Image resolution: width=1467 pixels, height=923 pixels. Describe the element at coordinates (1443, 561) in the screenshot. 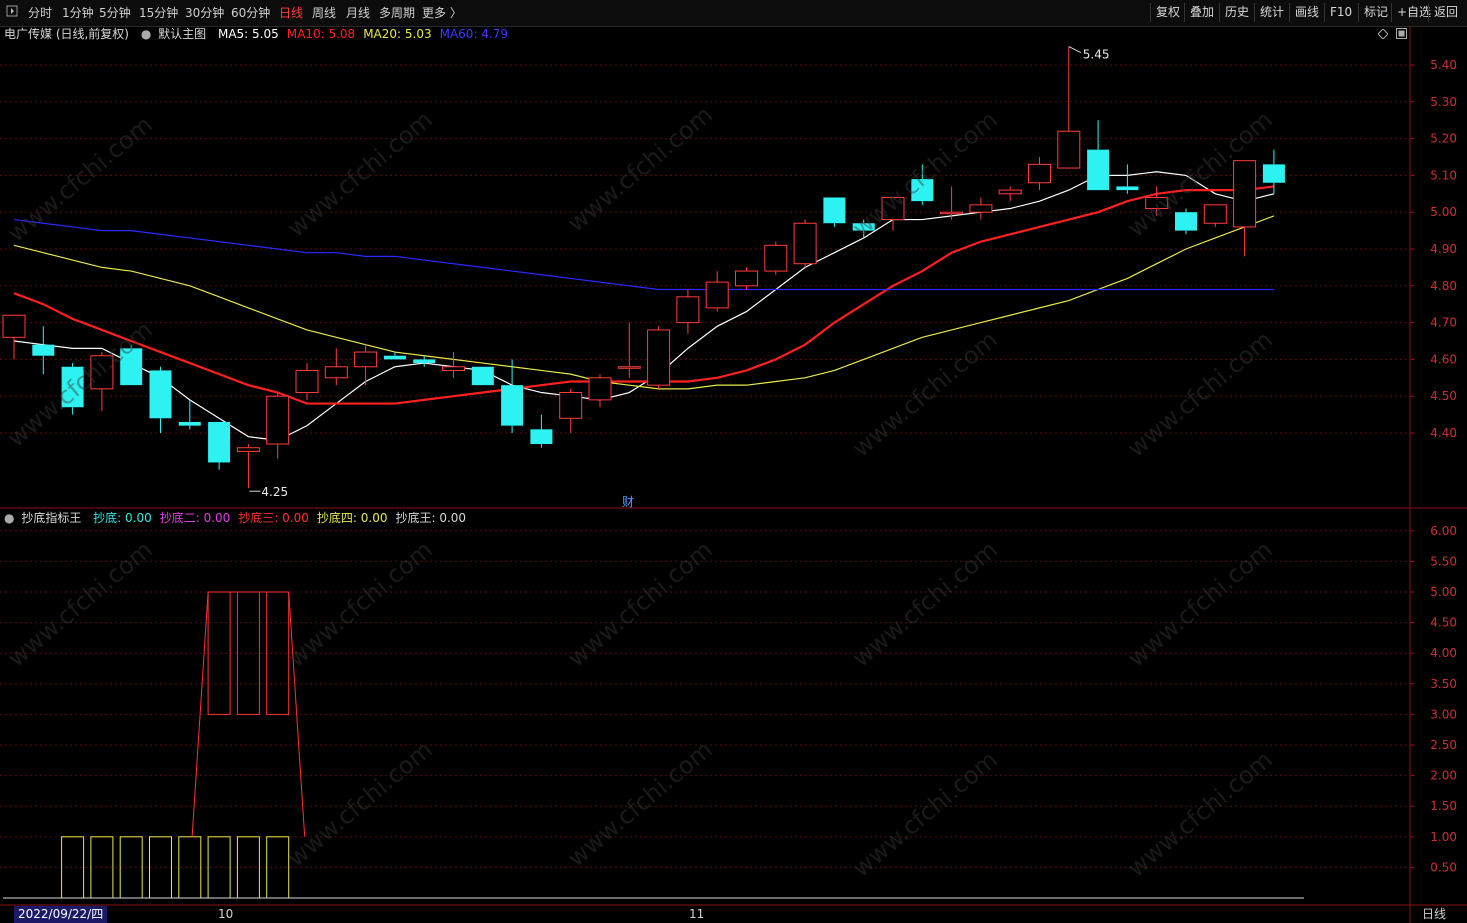

I see `indicator-tick-label: 5.50` at that location.